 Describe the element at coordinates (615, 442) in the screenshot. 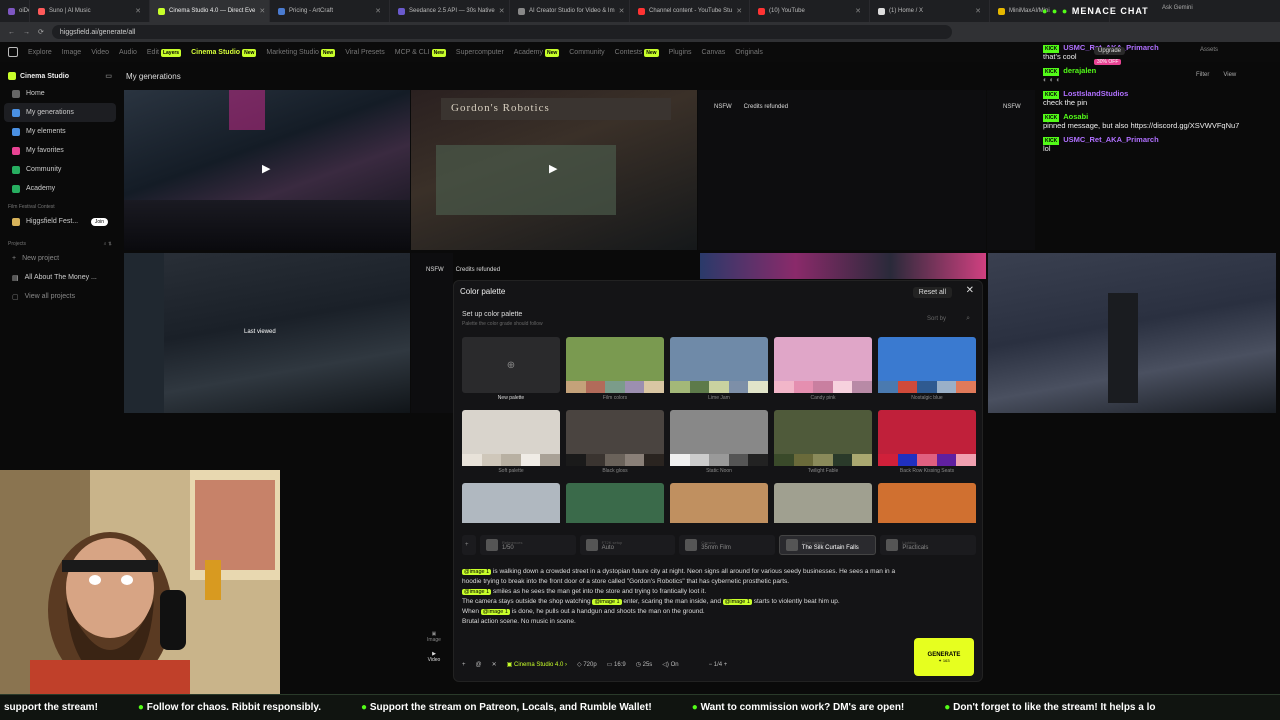

I see `palette-card: Black gloss` at that location.